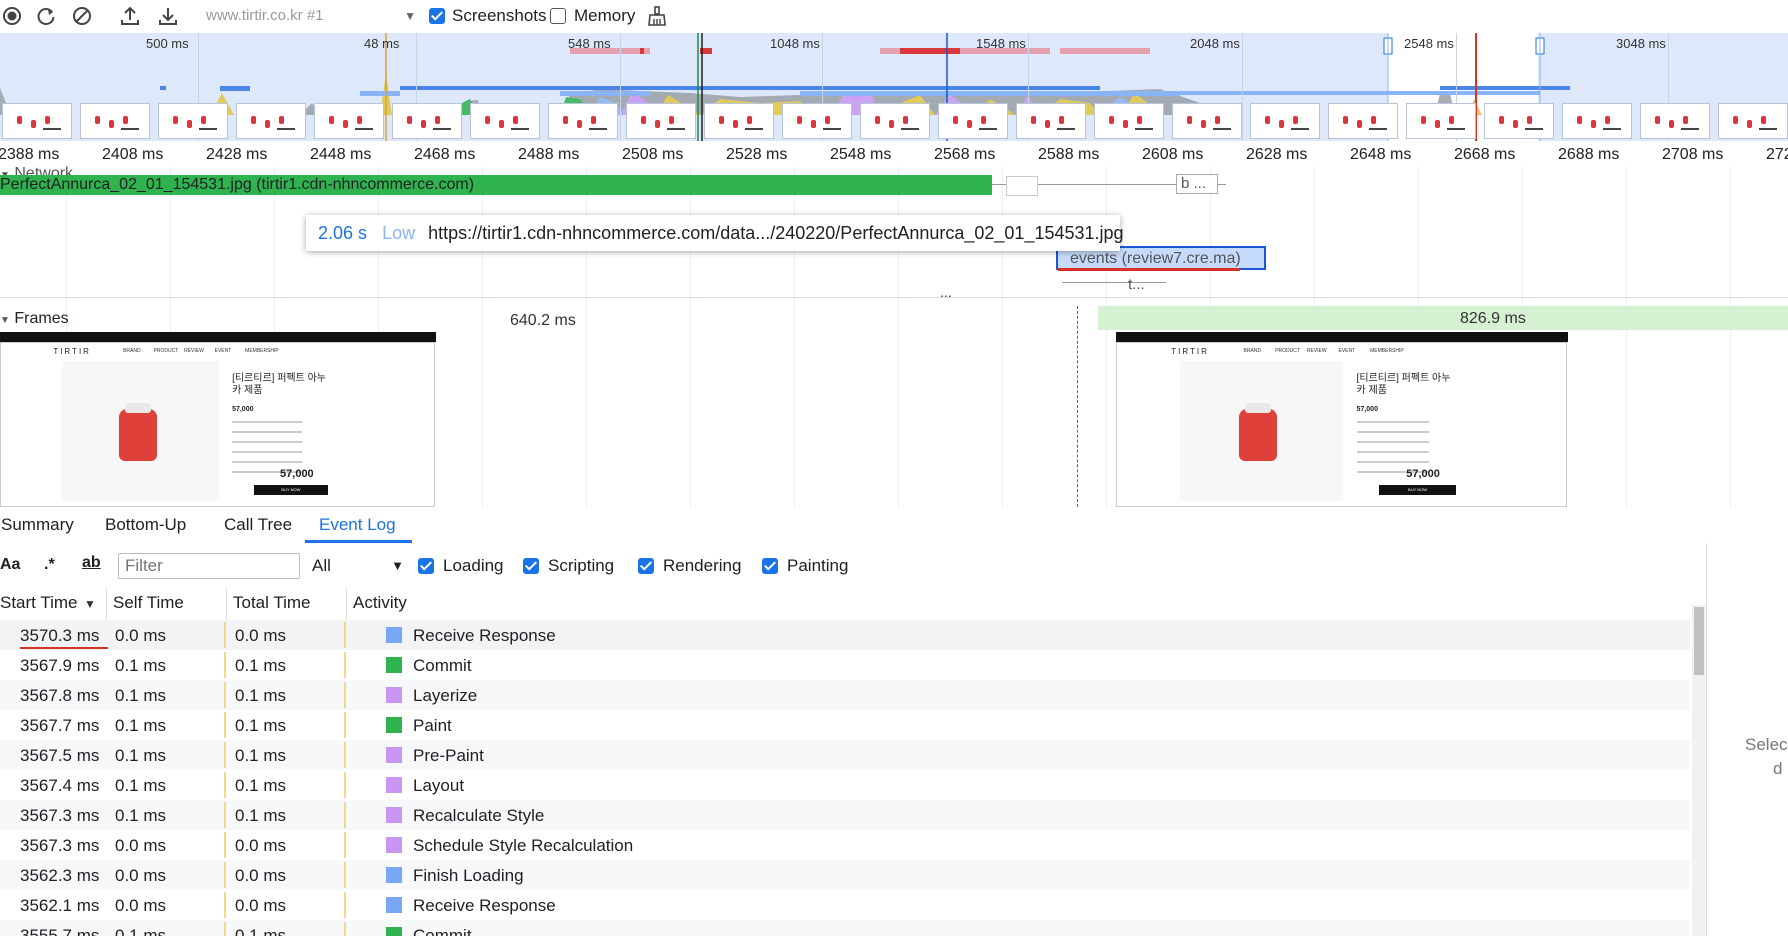 The width and height of the screenshot is (1788, 936). I want to click on ruler-tick-label: 2588 ms, so click(1069, 154).